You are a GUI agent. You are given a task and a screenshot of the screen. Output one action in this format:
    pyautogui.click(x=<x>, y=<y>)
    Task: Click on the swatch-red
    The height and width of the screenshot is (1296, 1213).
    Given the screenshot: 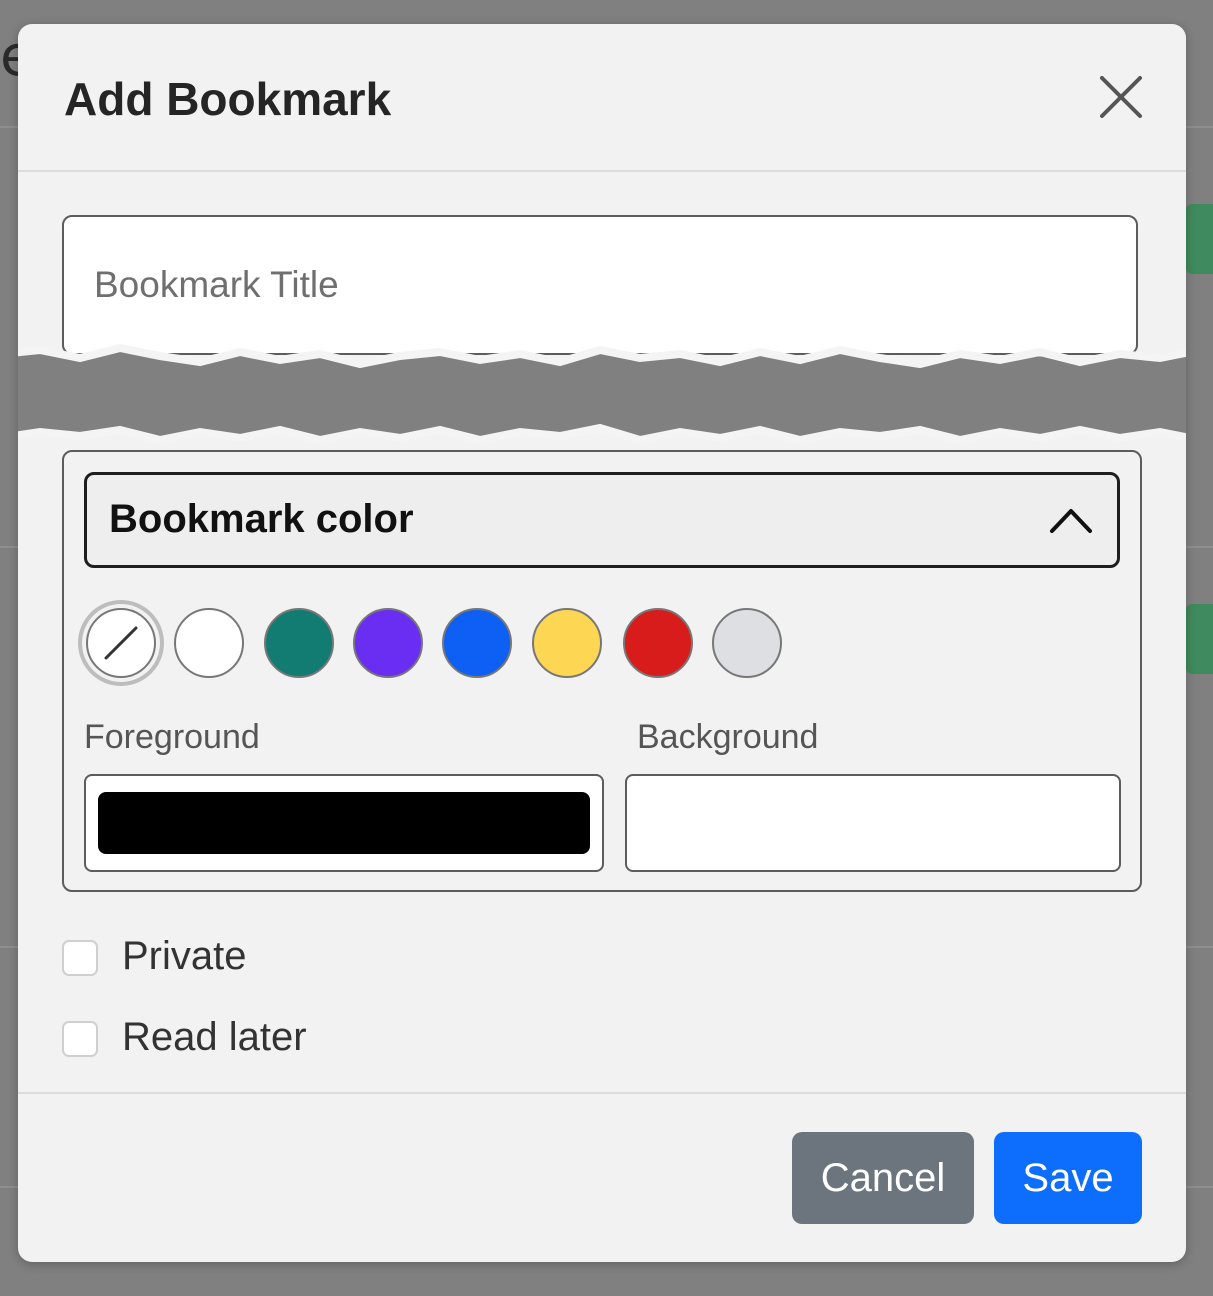 What is the action you would take?
    pyautogui.click(x=658, y=643)
    